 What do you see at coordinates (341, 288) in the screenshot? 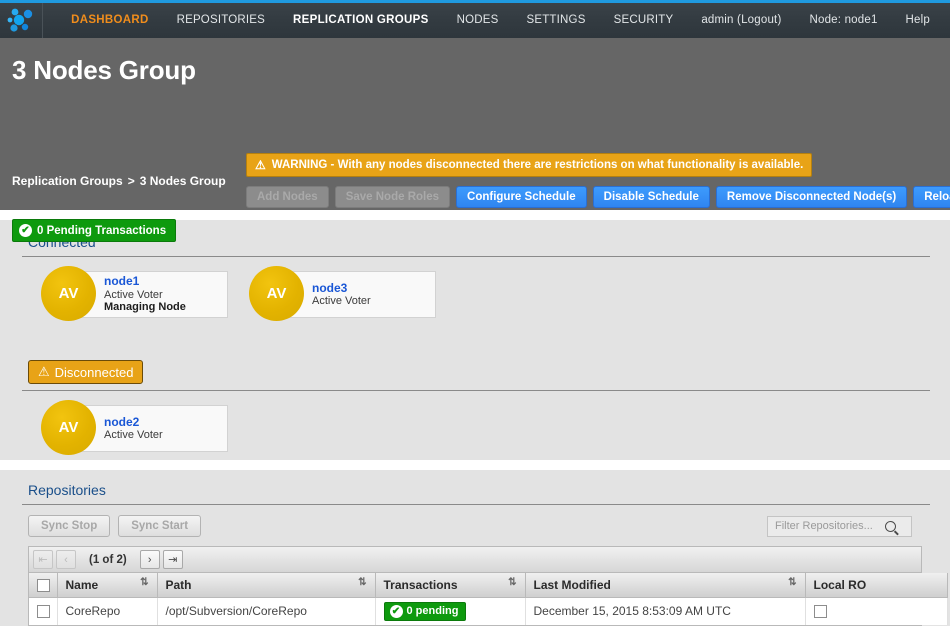
I see `node-name: node3` at bounding box center [341, 288].